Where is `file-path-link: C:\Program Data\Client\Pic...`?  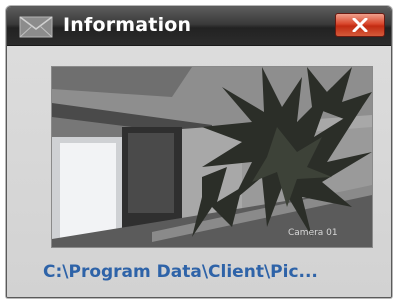
file-path-link: C:\Program Data\Client\Pic... is located at coordinates (180, 272).